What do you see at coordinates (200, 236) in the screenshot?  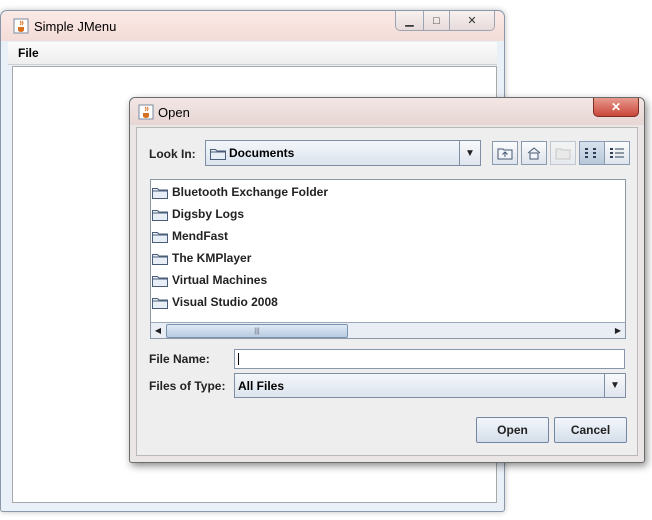 I see `file-name: MendFast` at bounding box center [200, 236].